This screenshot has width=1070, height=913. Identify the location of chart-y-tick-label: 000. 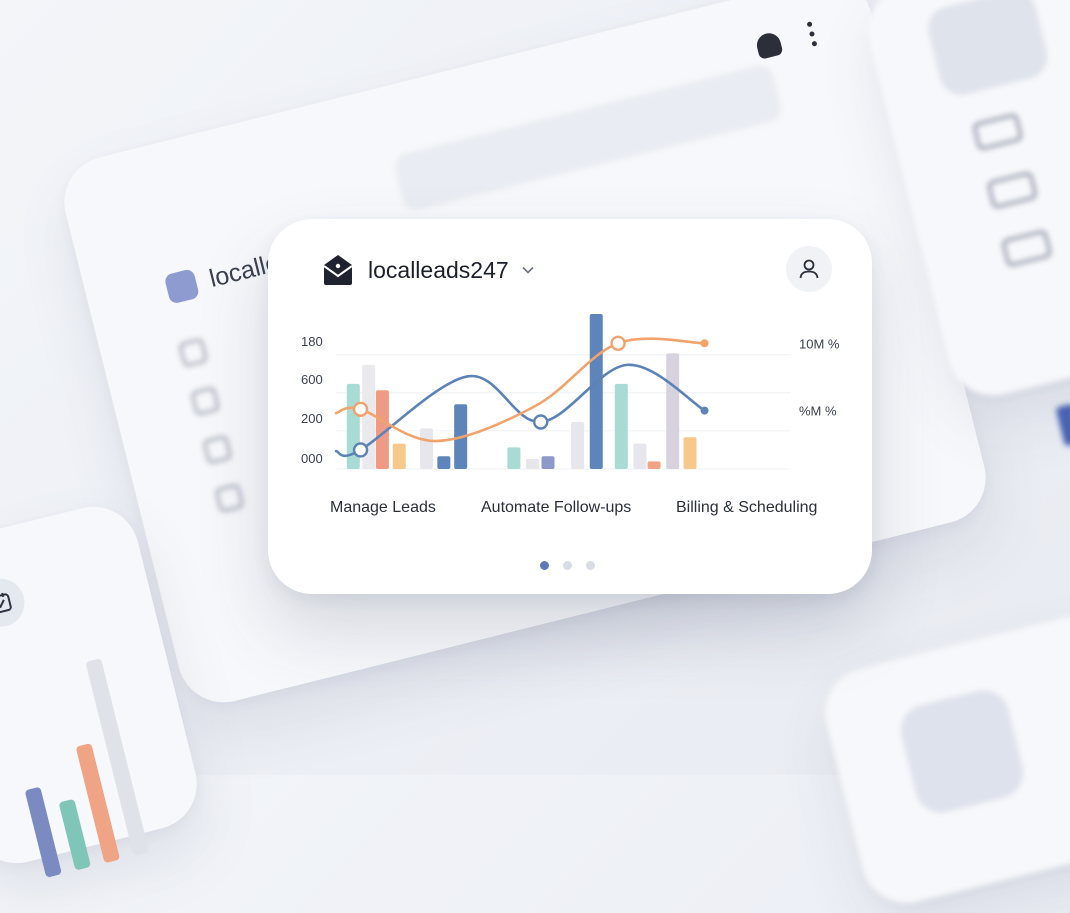
(312, 458).